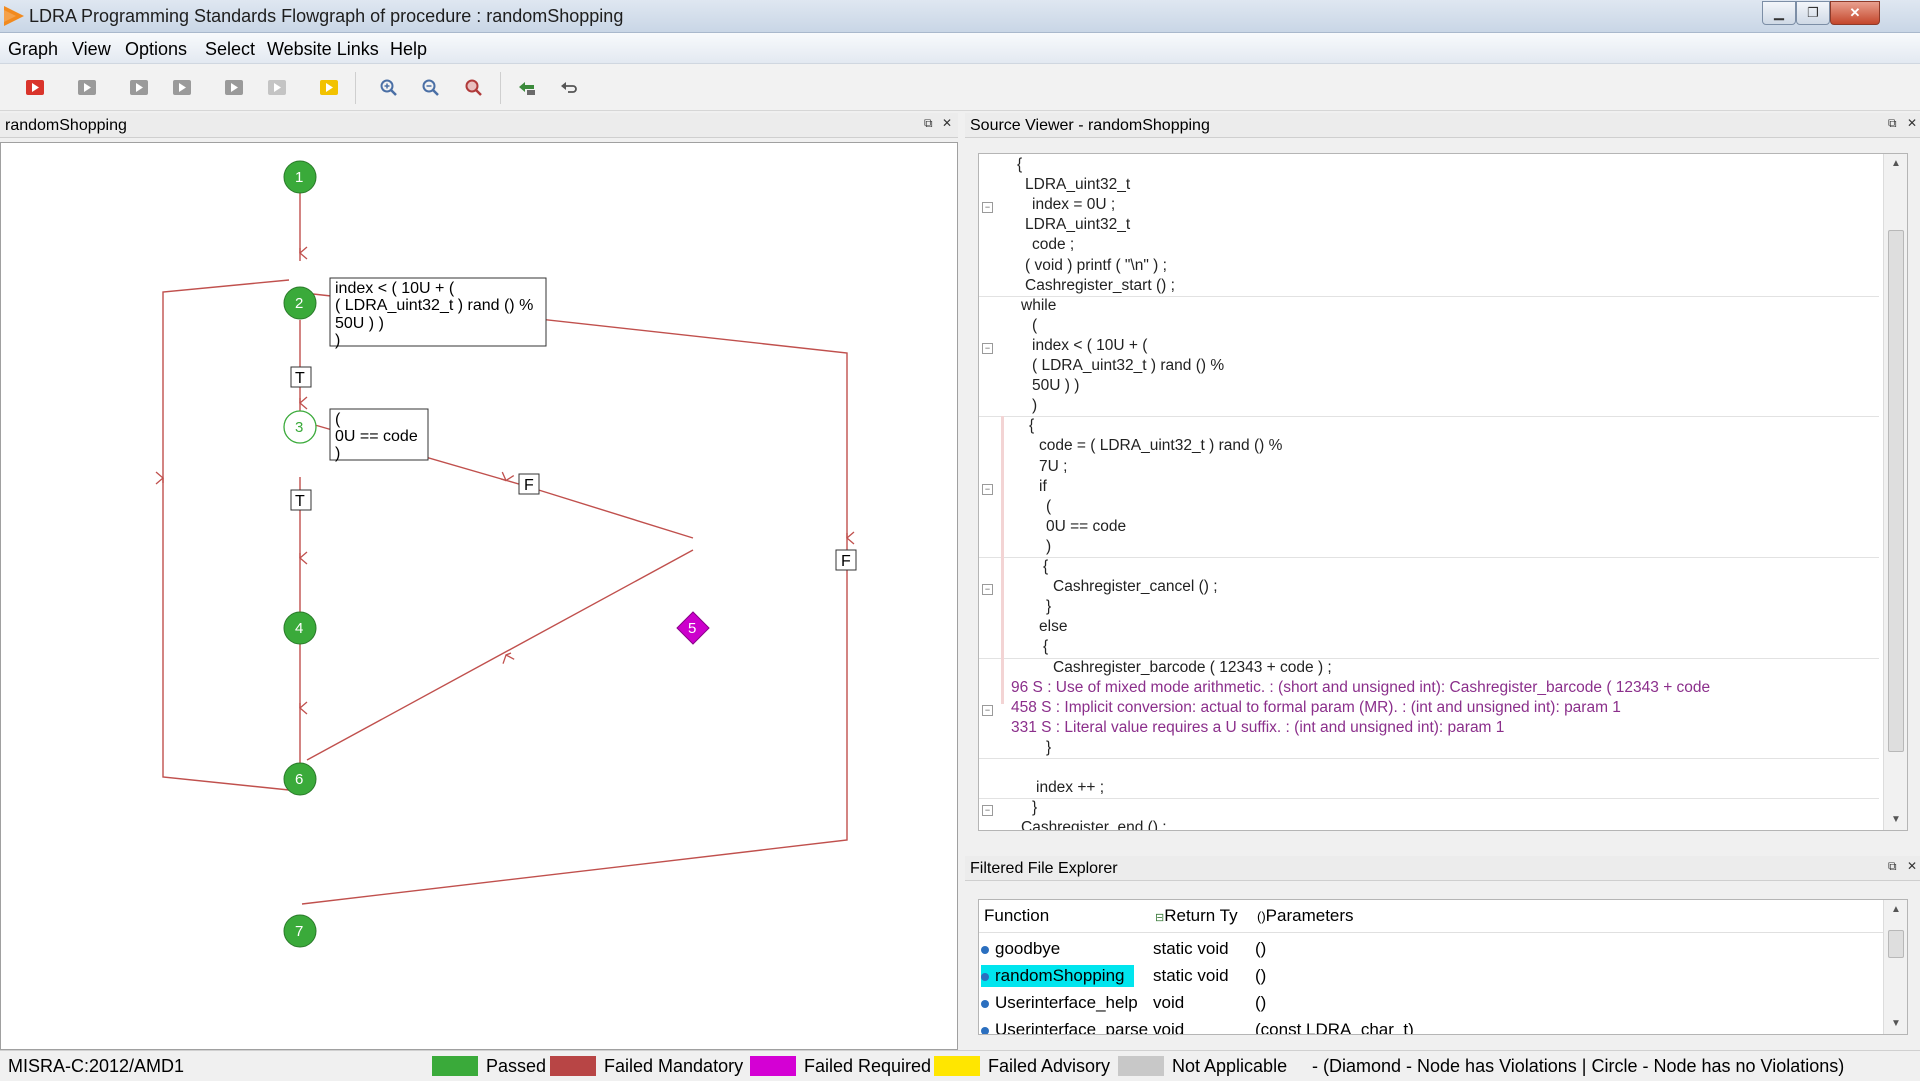  What do you see at coordinates (300, 779) in the screenshot?
I see `node-6: 6` at bounding box center [300, 779].